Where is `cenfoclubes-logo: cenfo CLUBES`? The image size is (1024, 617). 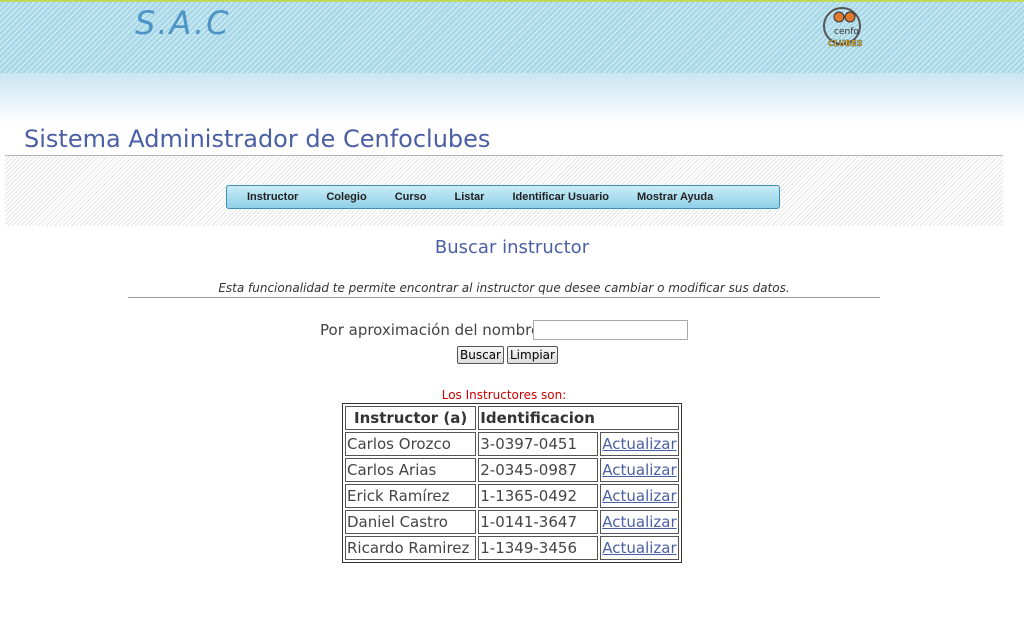
cenfoclubes-logo: cenfo CLUBES is located at coordinates (843, 27).